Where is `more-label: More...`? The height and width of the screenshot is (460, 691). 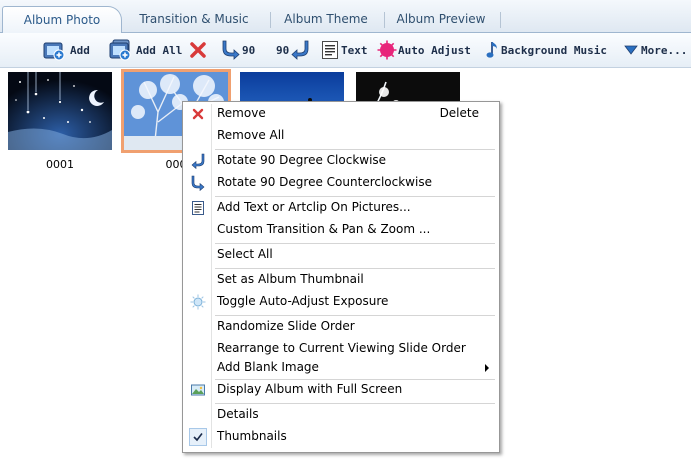
more-label: More... is located at coordinates (664, 50).